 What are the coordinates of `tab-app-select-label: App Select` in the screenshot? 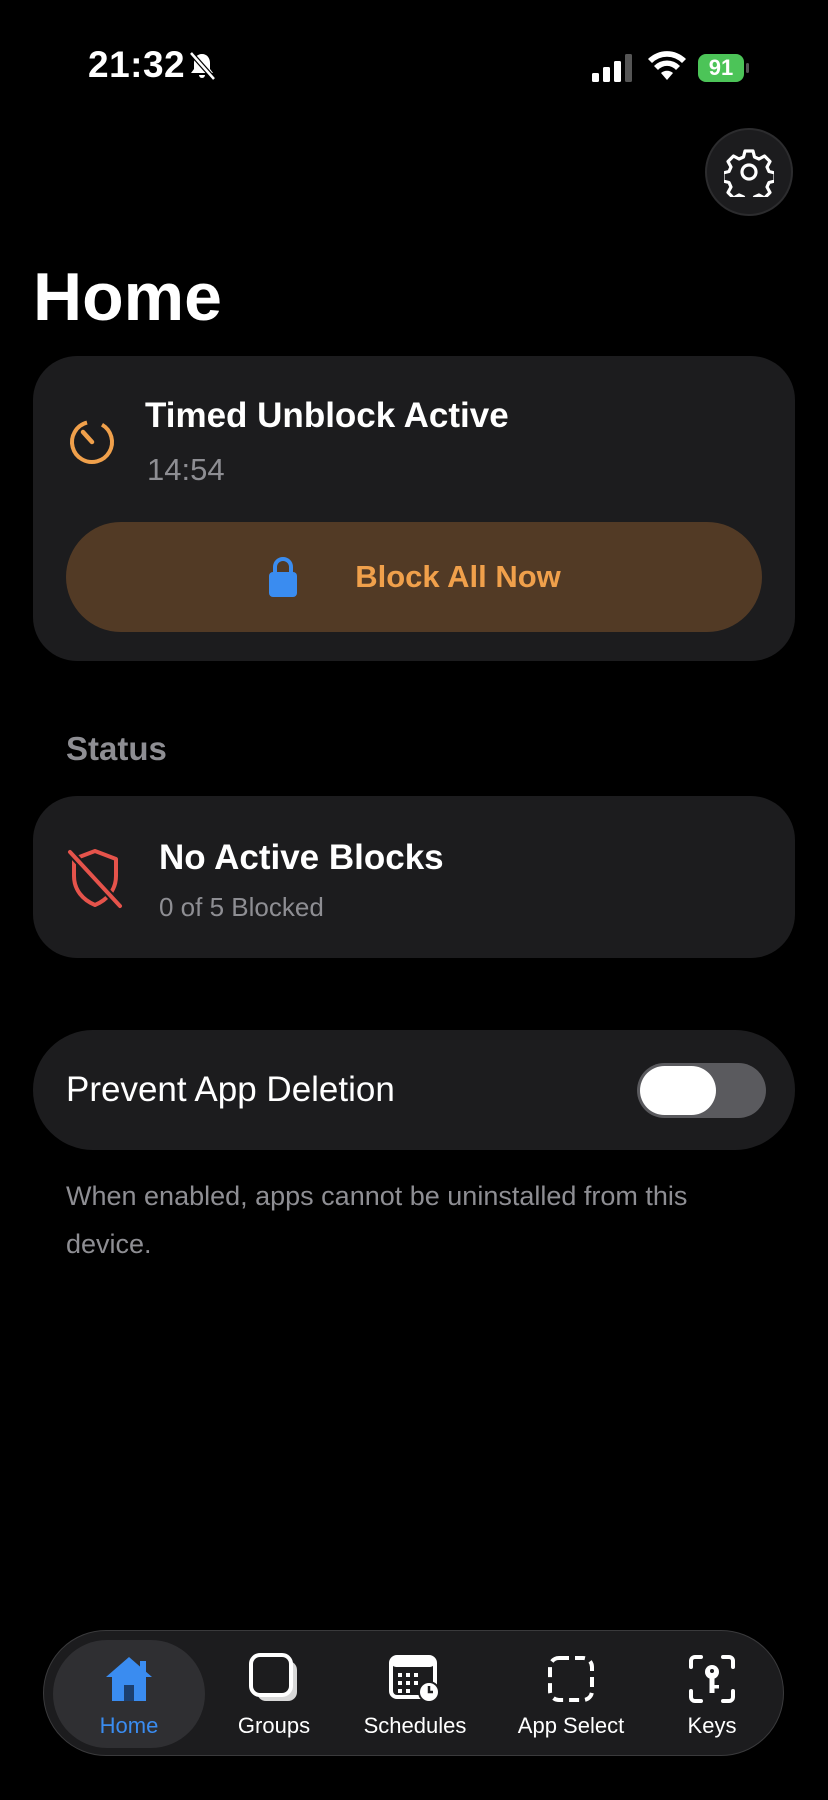 It's located at (571, 1725).